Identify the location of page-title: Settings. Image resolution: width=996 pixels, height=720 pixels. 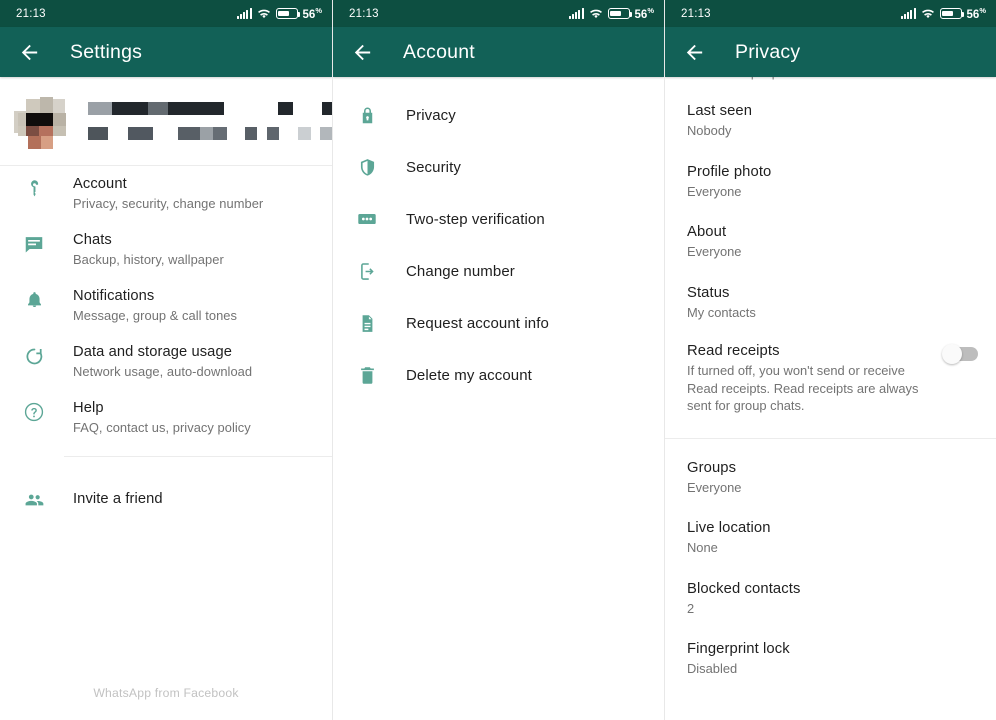
(106, 51).